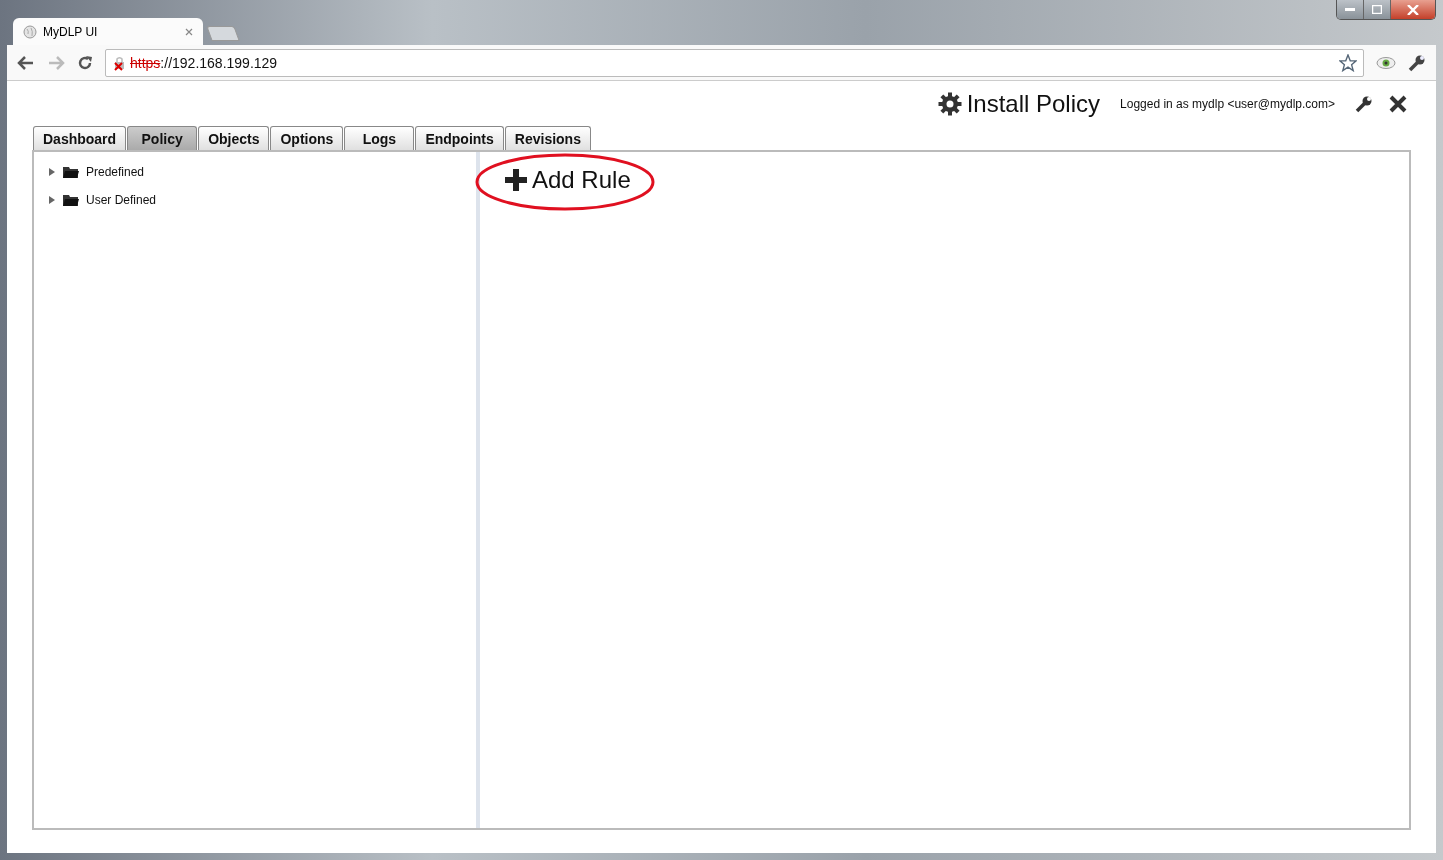 This screenshot has width=1443, height=860. I want to click on nav-tab: Revisions, so click(547, 138).